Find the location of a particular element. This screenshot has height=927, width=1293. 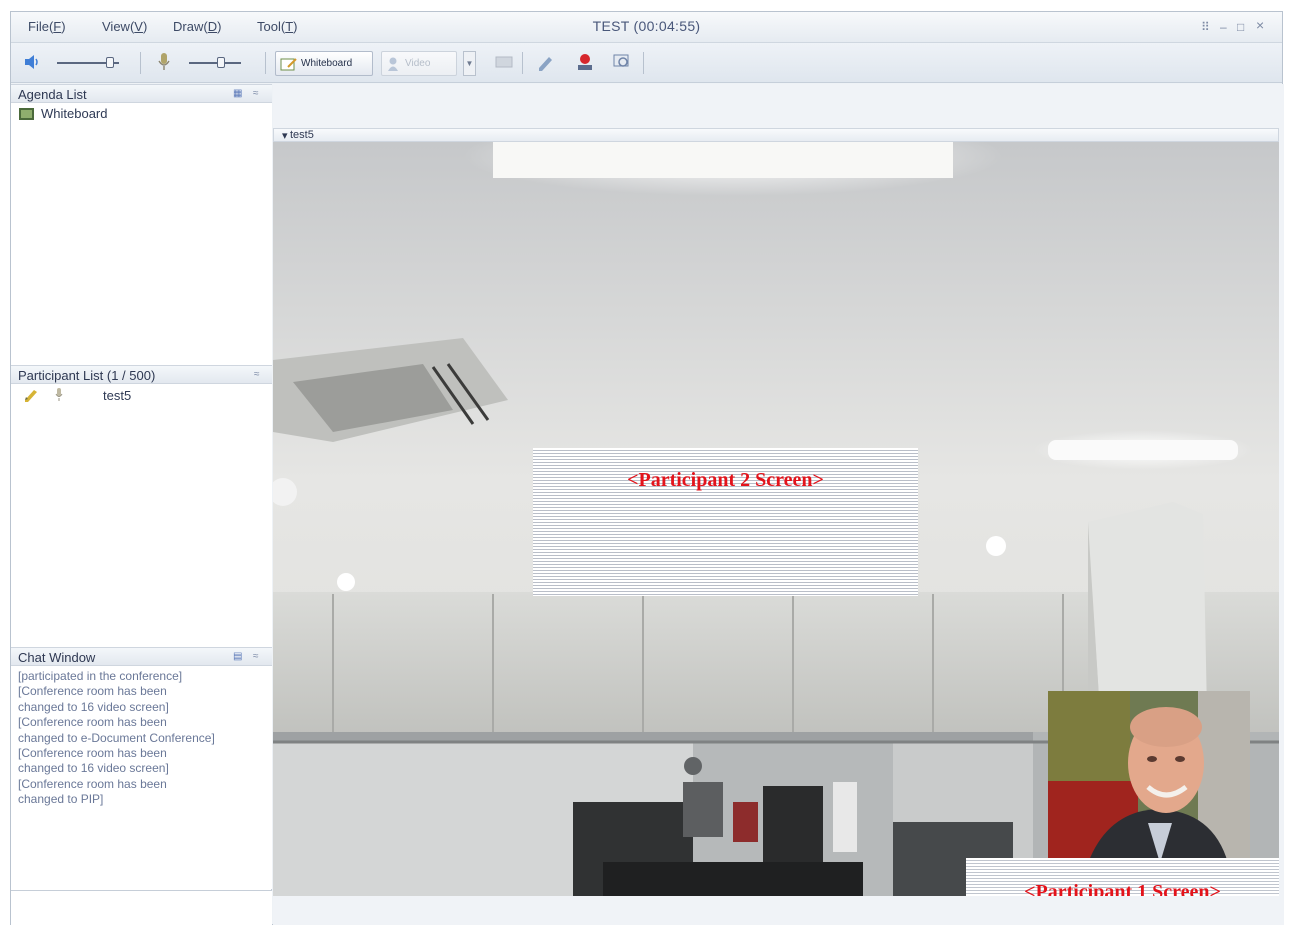

chat-line: [participated in the conference] is located at coordinates (100, 676).